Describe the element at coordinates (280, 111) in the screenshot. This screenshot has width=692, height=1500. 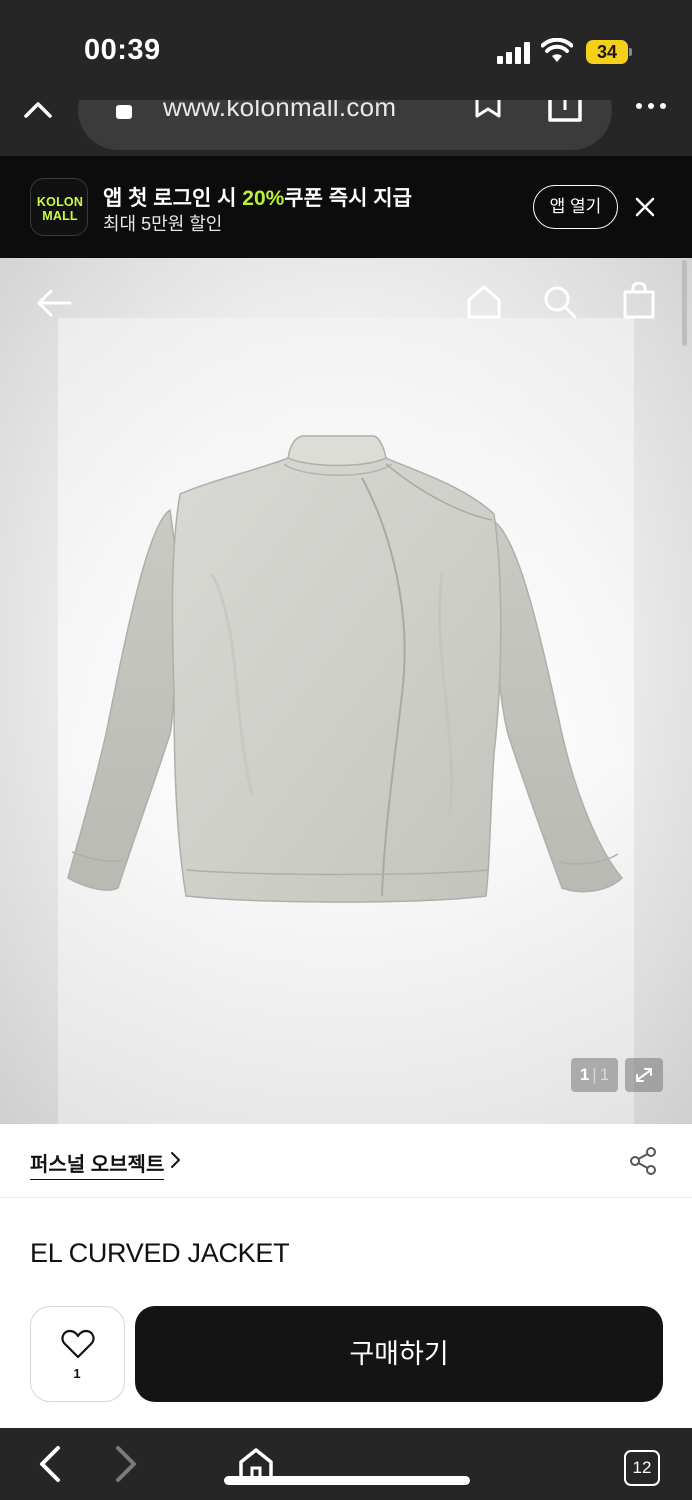
I see `url-text: www.kolonmall.com` at that location.